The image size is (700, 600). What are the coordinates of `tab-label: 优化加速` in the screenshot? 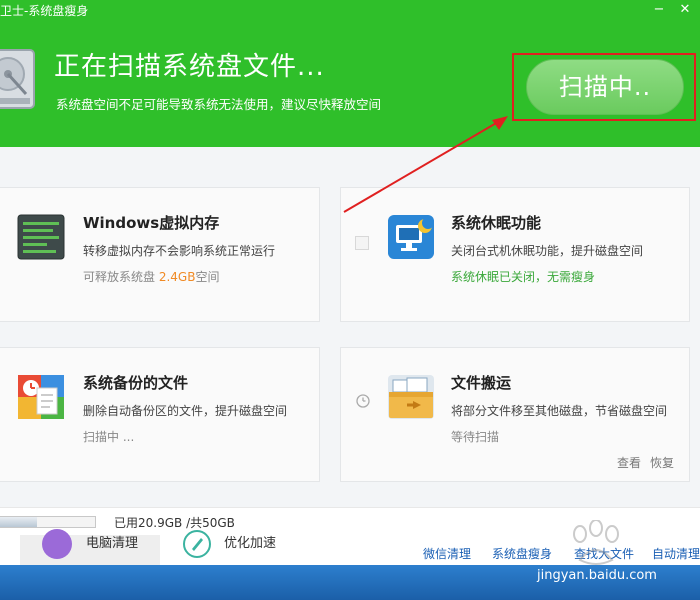 It's located at (250, 543).